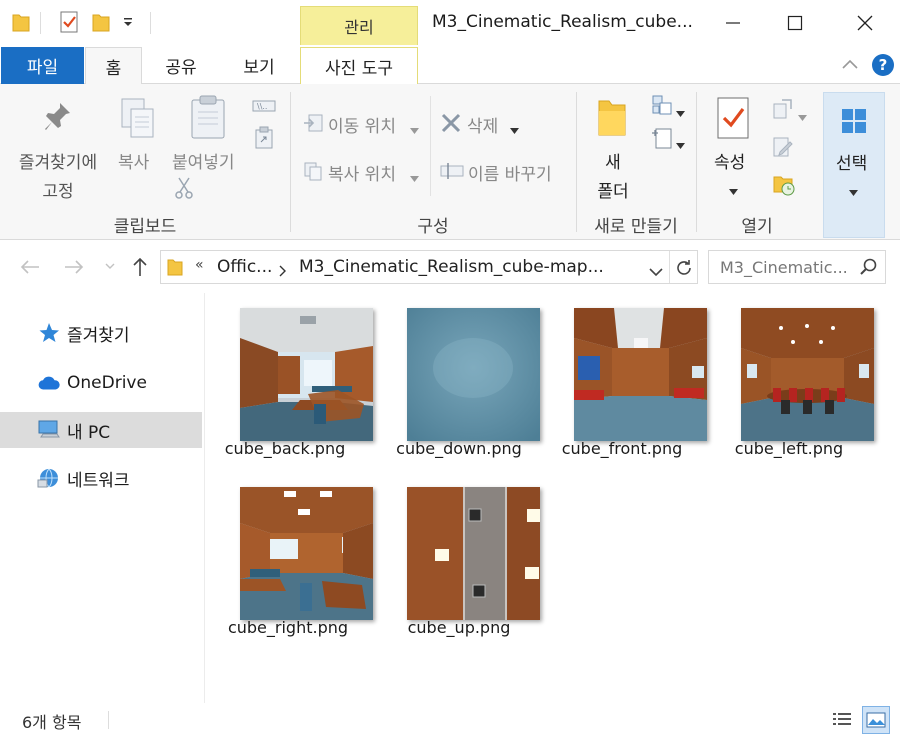 The image size is (900, 737). Describe the element at coordinates (264, 138) in the screenshot. I see `paste-shortcut-icon` at that location.